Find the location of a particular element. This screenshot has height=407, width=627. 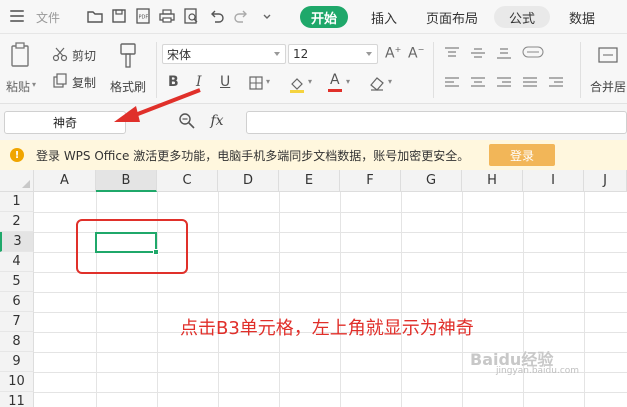

font-name-select: 宋体 is located at coordinates (224, 54).